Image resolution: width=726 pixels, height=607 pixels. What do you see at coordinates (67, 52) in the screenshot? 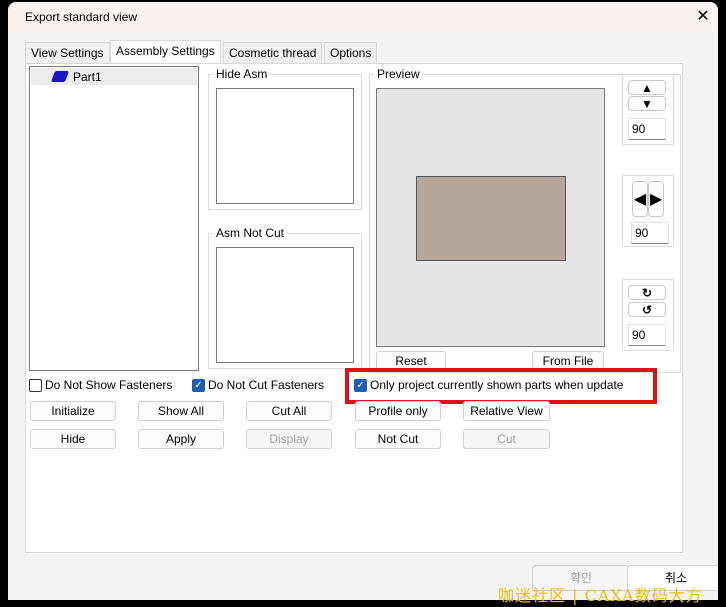
I see `tab-view-settings: View Settings` at bounding box center [67, 52].